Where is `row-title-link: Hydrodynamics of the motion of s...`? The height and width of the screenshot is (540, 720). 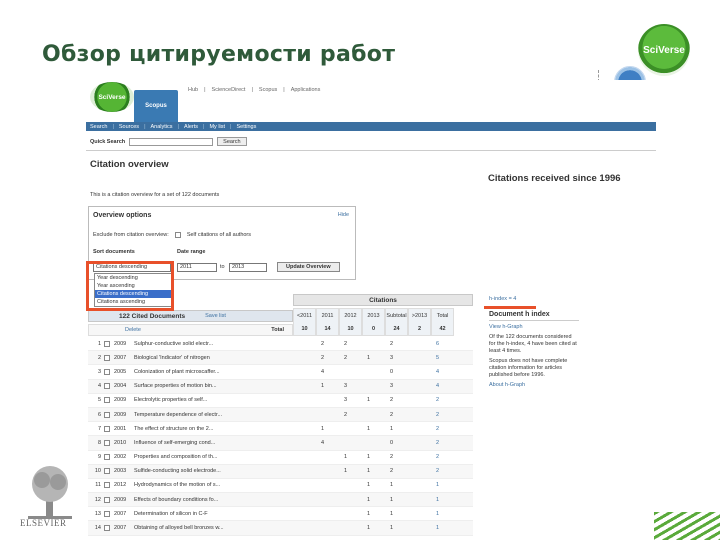 row-title-link: Hydrodynamics of the motion of s... is located at coordinates (211, 485).